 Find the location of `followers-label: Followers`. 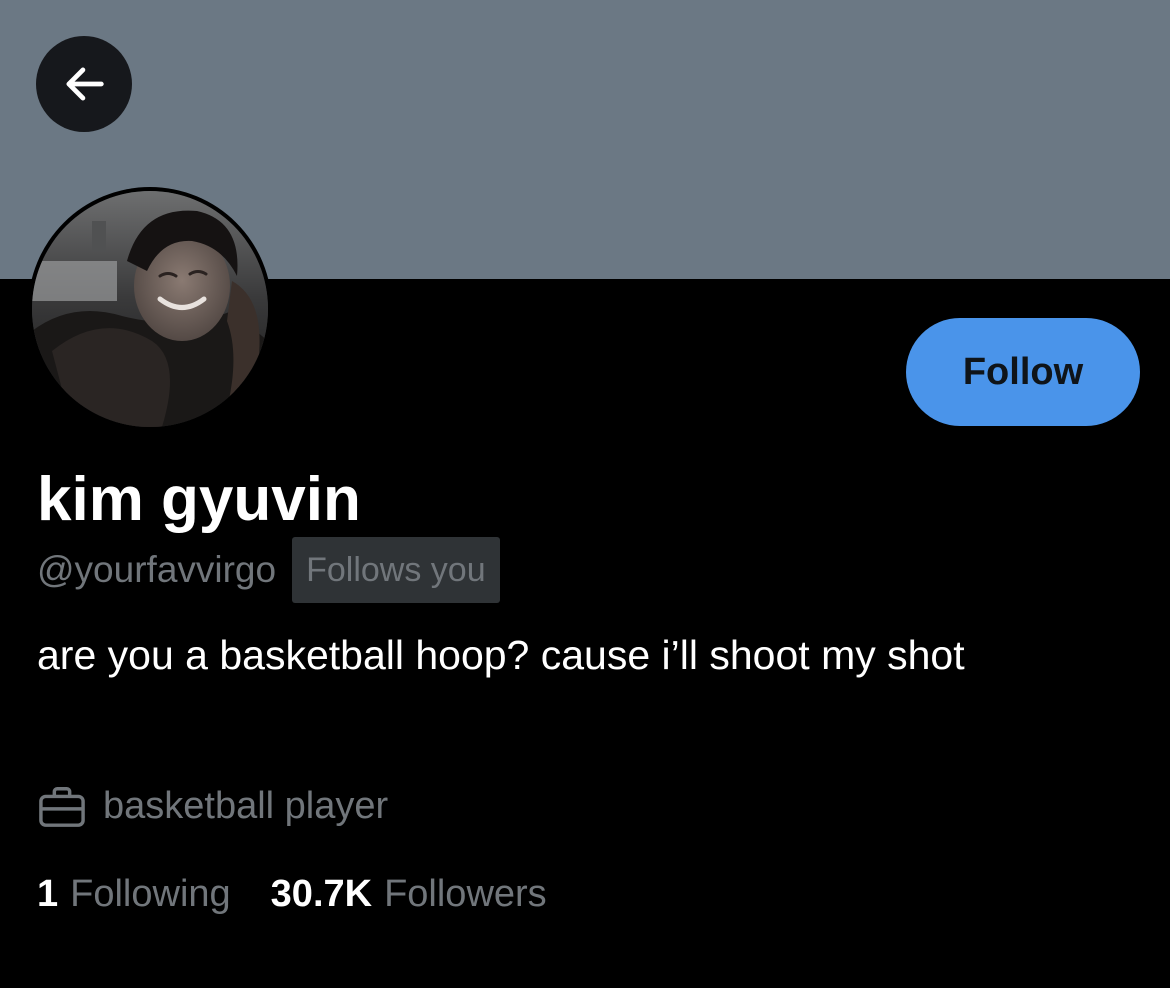

followers-label: Followers is located at coordinates (465, 894).